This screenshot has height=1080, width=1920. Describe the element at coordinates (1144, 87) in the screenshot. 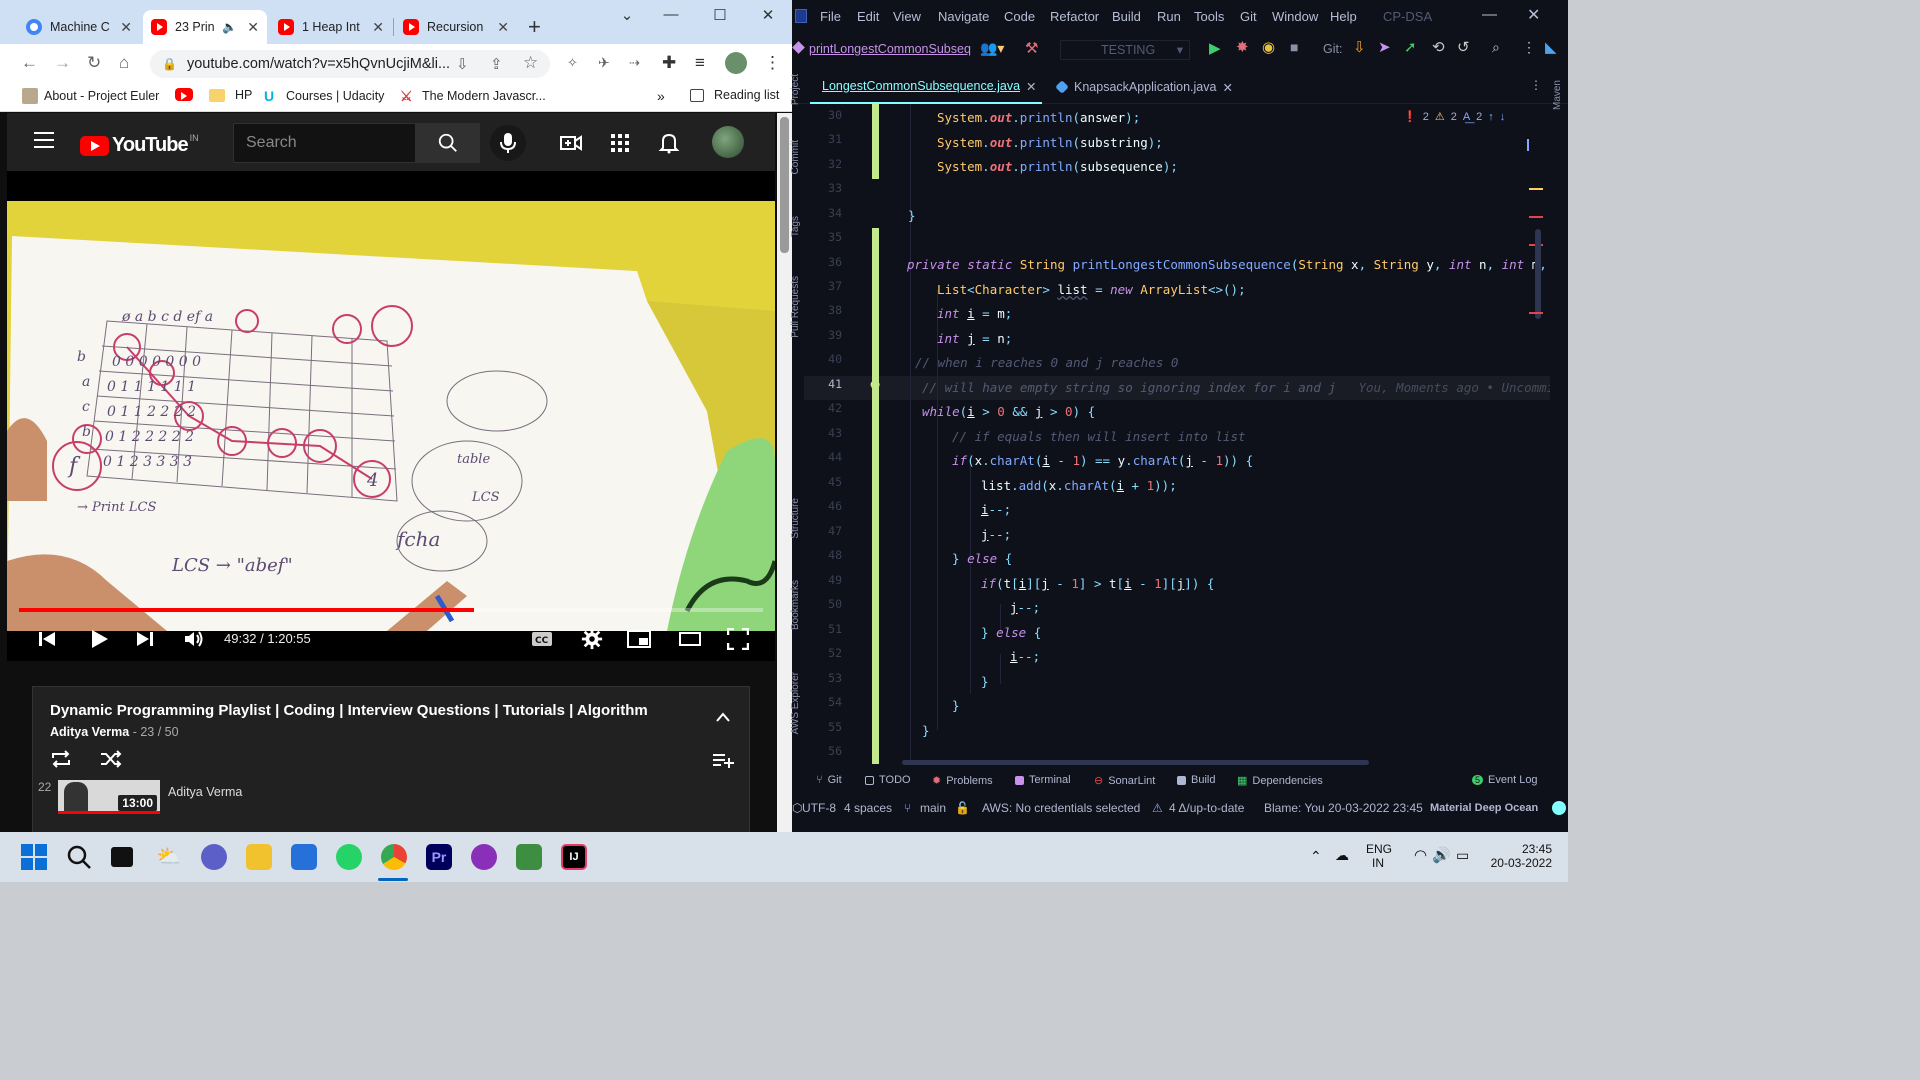

I see `tab-knapsack-application: KnapsackApplication.java ✕` at that location.